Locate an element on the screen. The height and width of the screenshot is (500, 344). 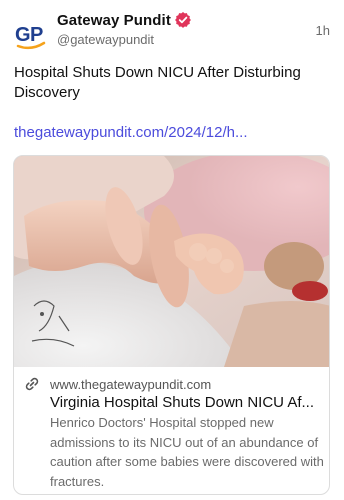
verified-badge-icon is located at coordinates (183, 20).